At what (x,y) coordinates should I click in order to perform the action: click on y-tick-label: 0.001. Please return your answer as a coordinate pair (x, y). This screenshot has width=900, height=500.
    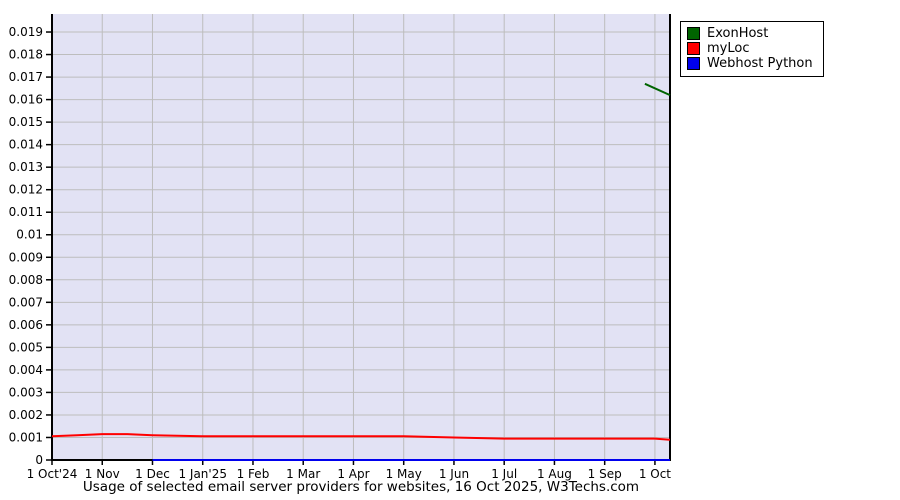
    Looking at the image, I should click on (26, 437).